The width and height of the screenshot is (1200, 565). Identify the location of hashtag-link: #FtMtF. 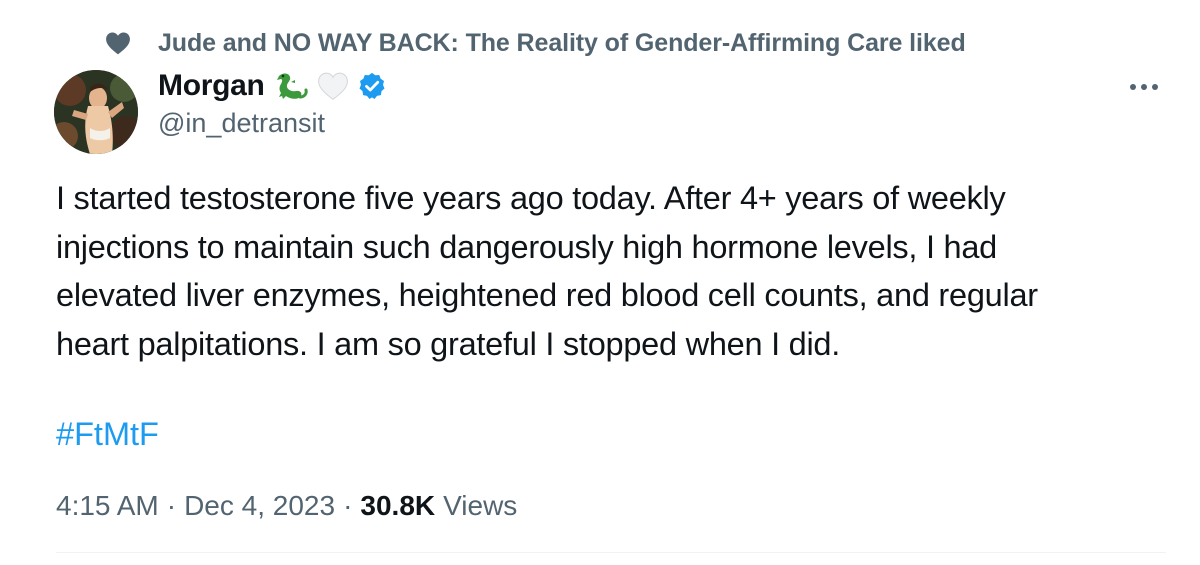
(107, 434).